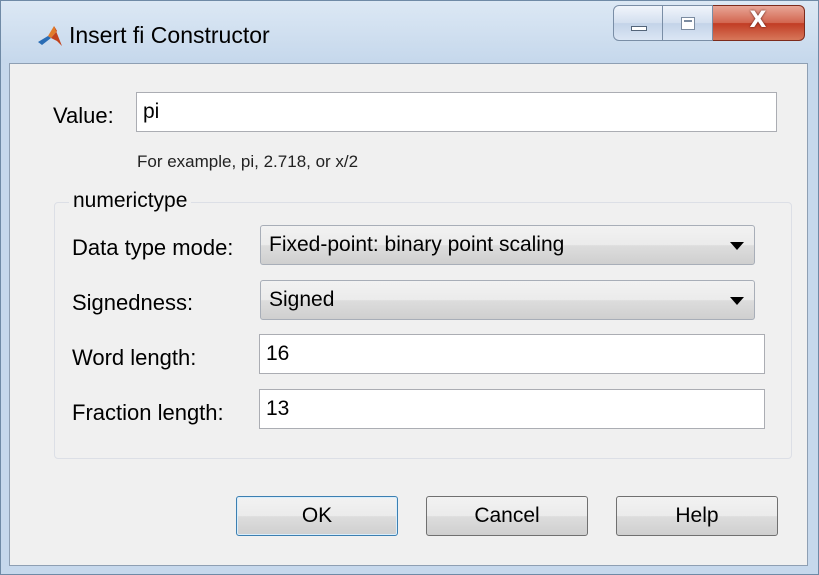 This screenshot has width=819, height=575. I want to click on value-input: pi, so click(456, 112).